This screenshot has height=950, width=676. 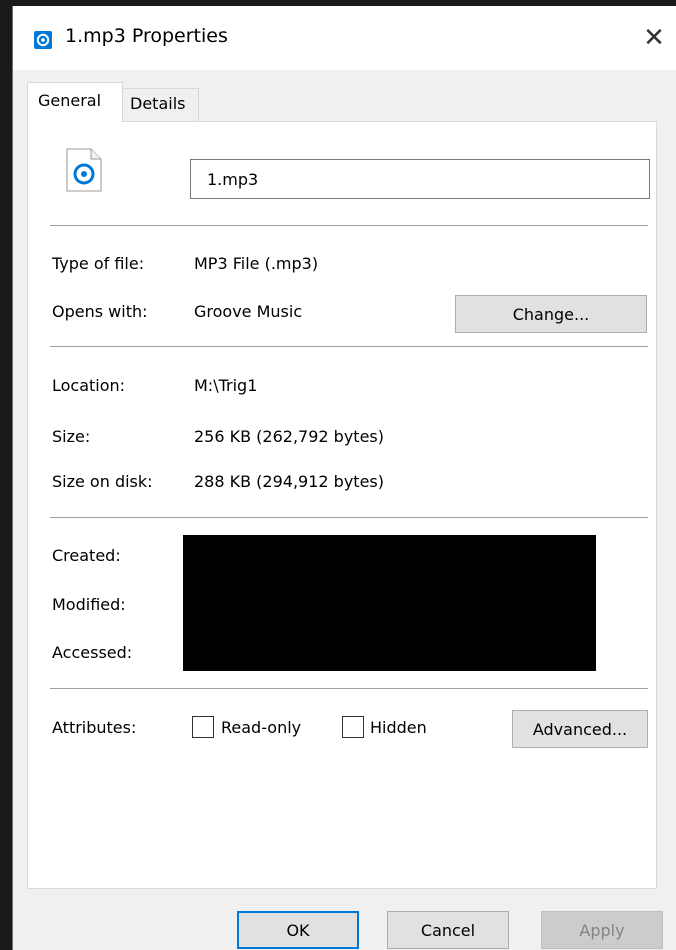 I want to click on size-on-disk-label: Size on disk:, so click(x=102, y=481).